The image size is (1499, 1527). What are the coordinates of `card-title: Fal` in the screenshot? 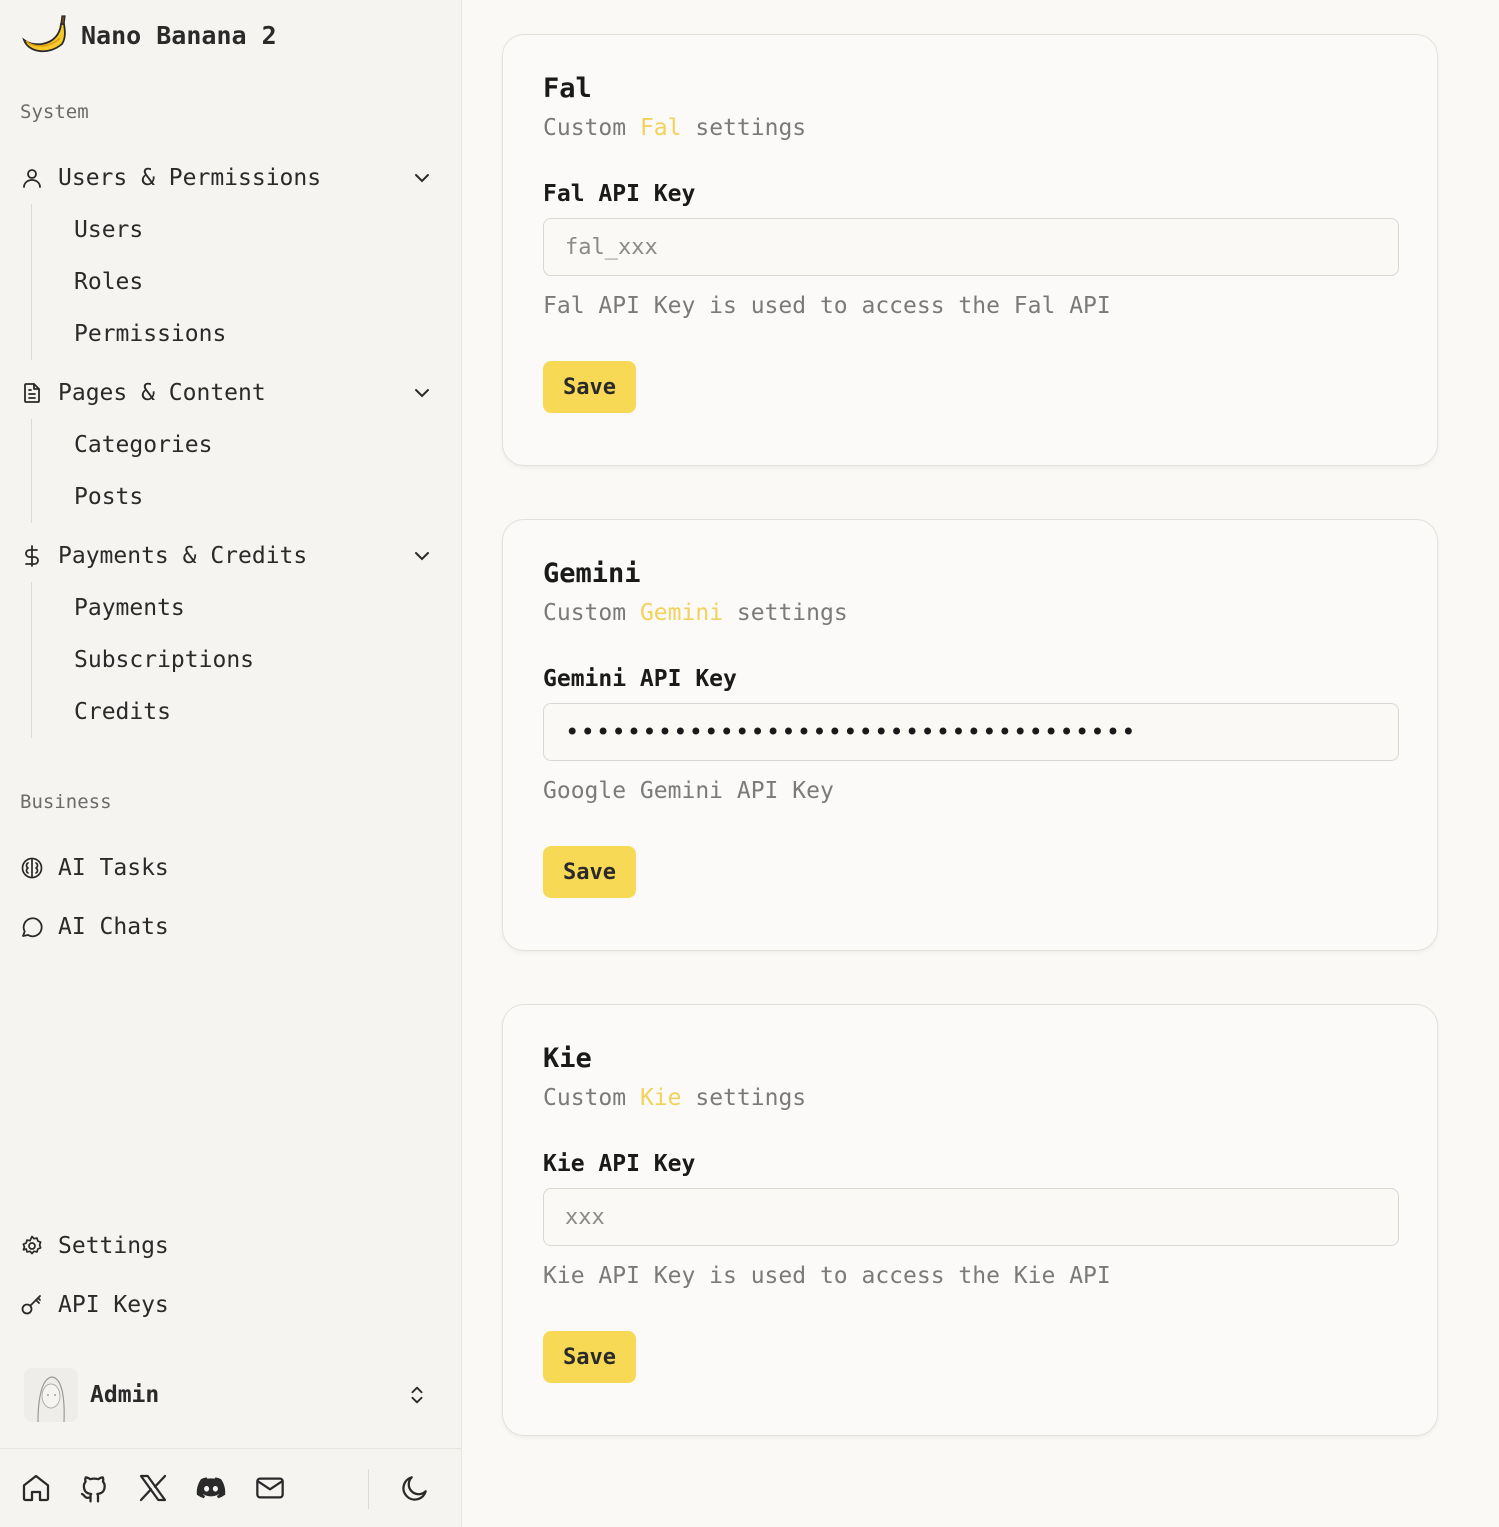 It's located at (567, 88).